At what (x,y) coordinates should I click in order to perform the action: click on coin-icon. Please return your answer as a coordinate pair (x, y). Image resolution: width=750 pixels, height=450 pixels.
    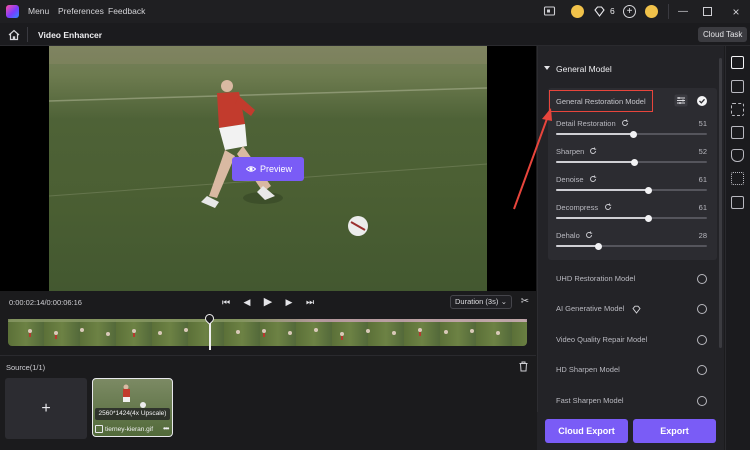
    Looking at the image, I should click on (577, 11).